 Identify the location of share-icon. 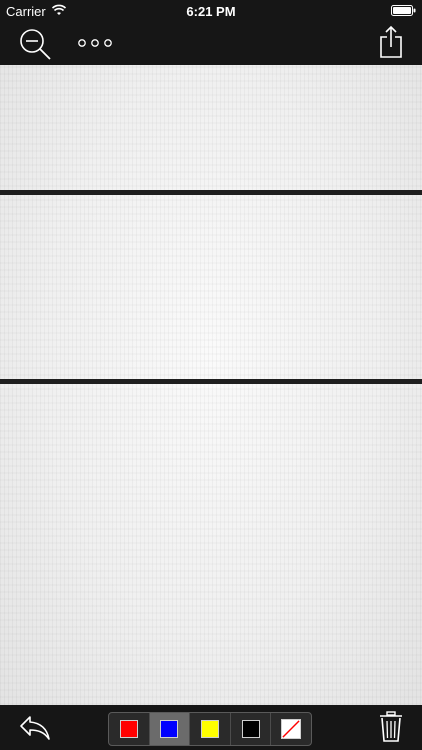
(391, 42).